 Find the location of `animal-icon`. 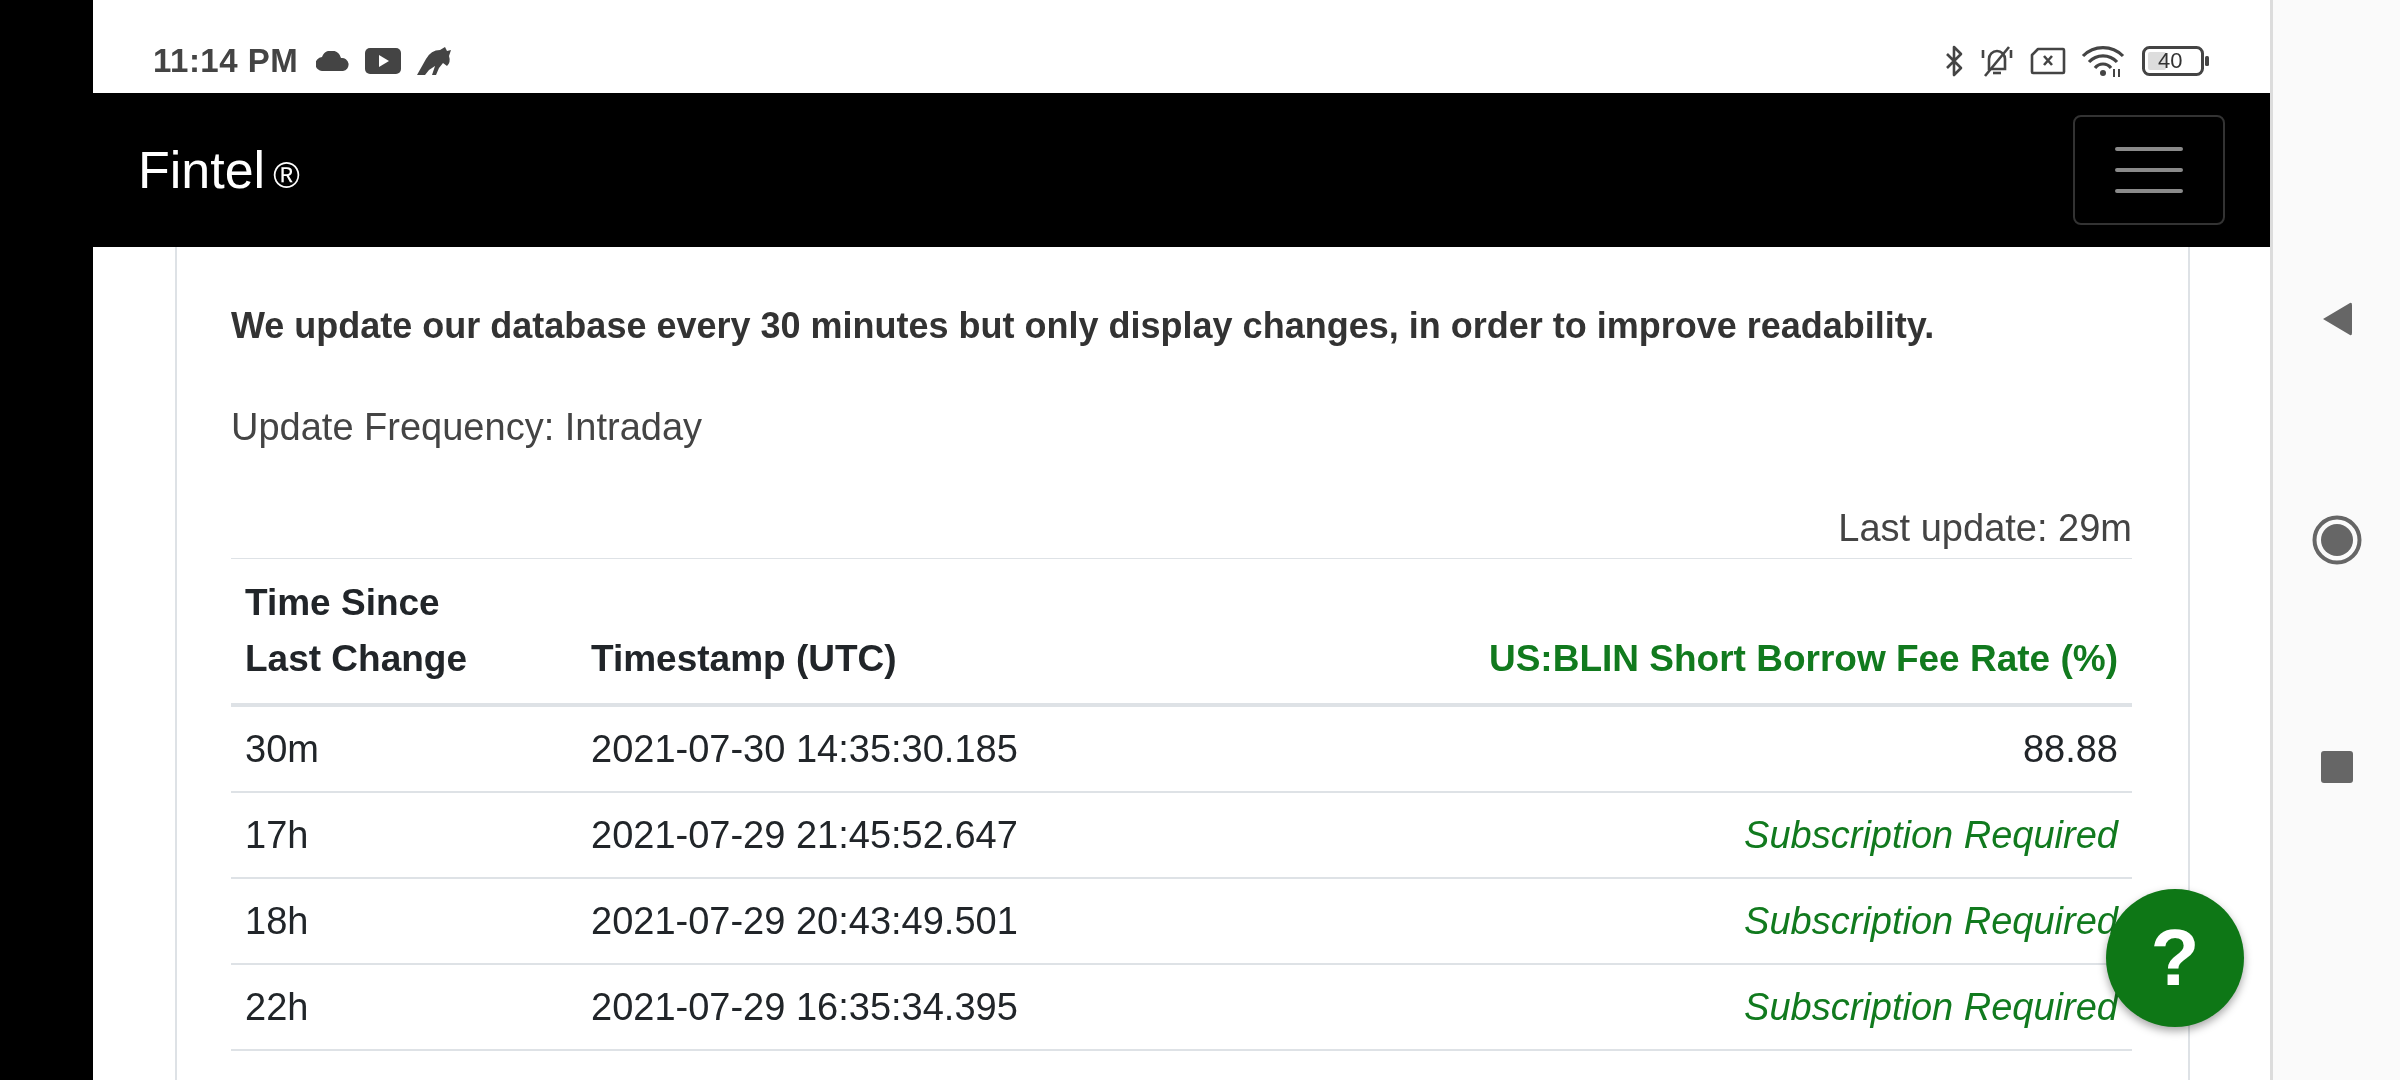

animal-icon is located at coordinates (434, 60).